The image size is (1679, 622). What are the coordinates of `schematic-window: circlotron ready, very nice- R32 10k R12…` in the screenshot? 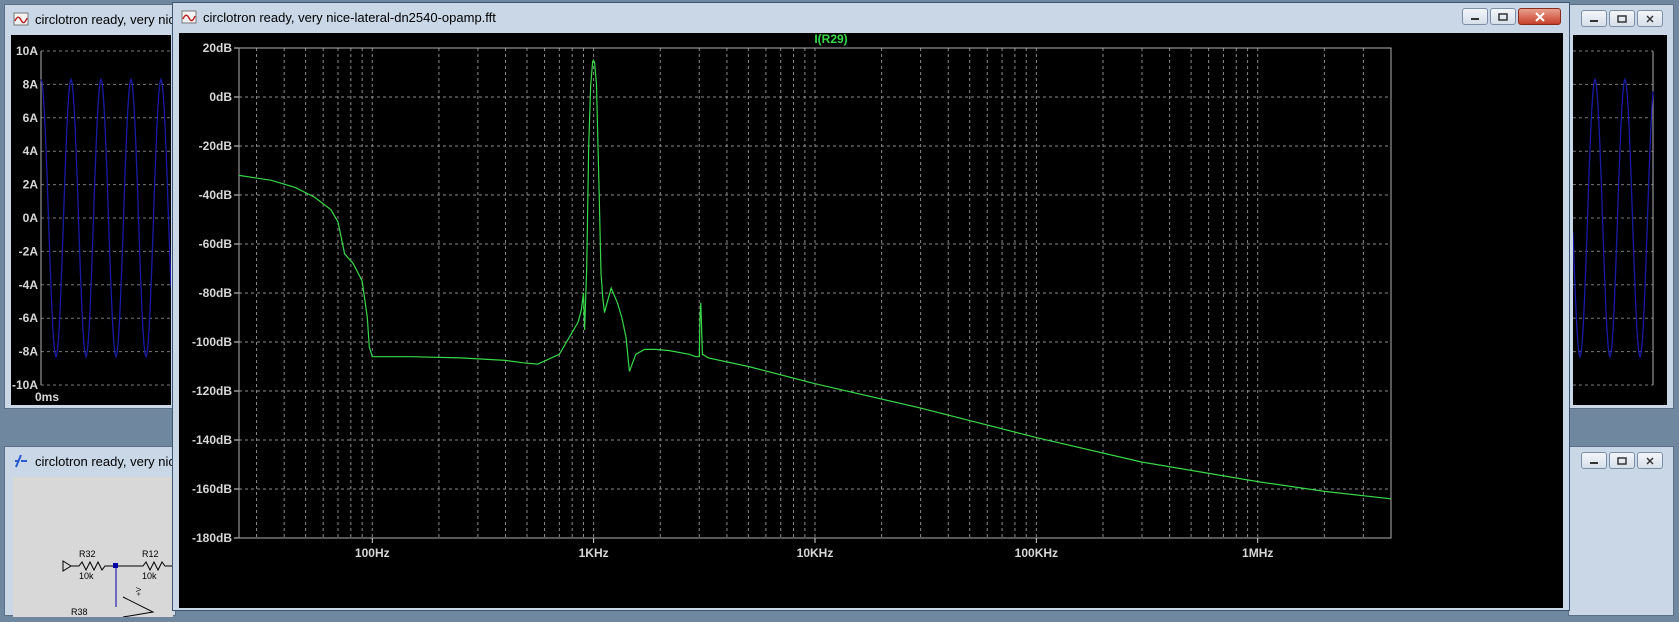 It's located at (90, 532).